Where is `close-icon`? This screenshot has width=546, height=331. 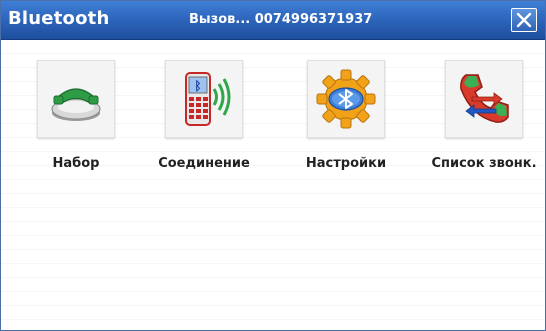
close-icon is located at coordinates (524, 20).